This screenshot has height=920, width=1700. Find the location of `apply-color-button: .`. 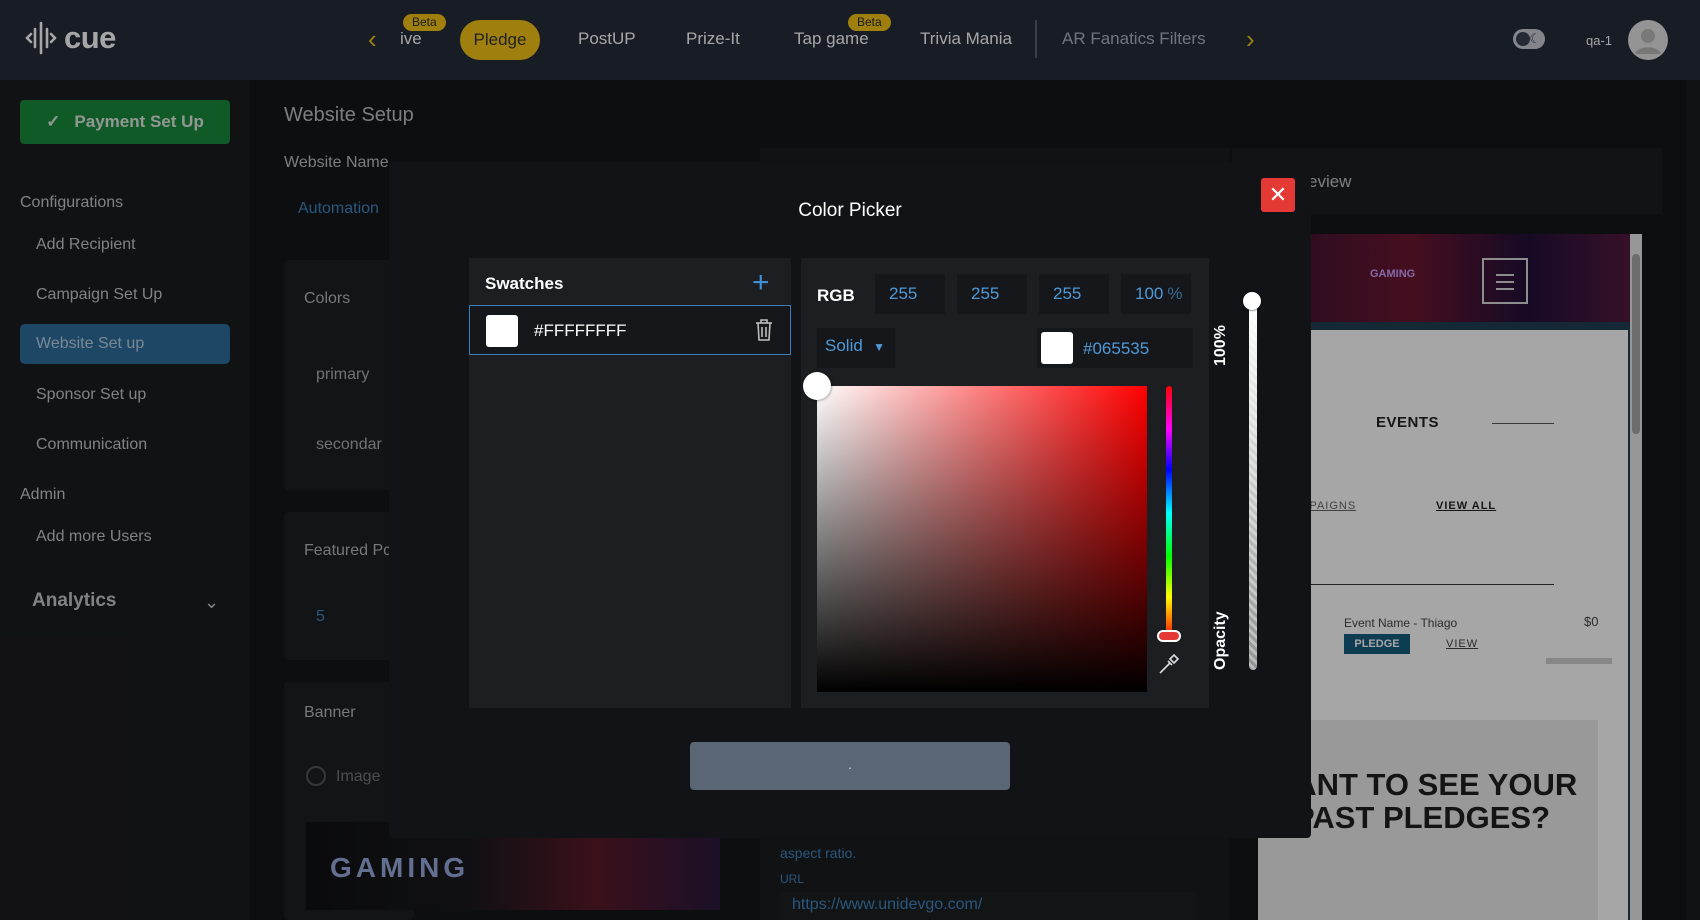

apply-color-button: . is located at coordinates (850, 766).